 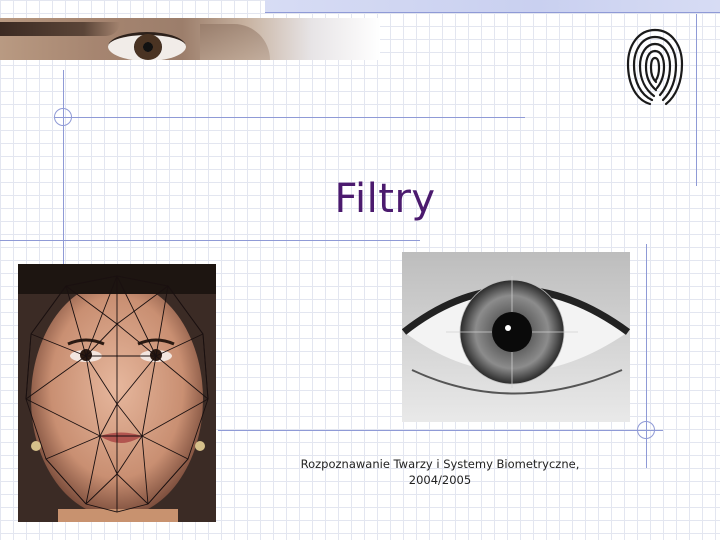 I want to click on guide-vertical-left, so click(x=63, y=167).